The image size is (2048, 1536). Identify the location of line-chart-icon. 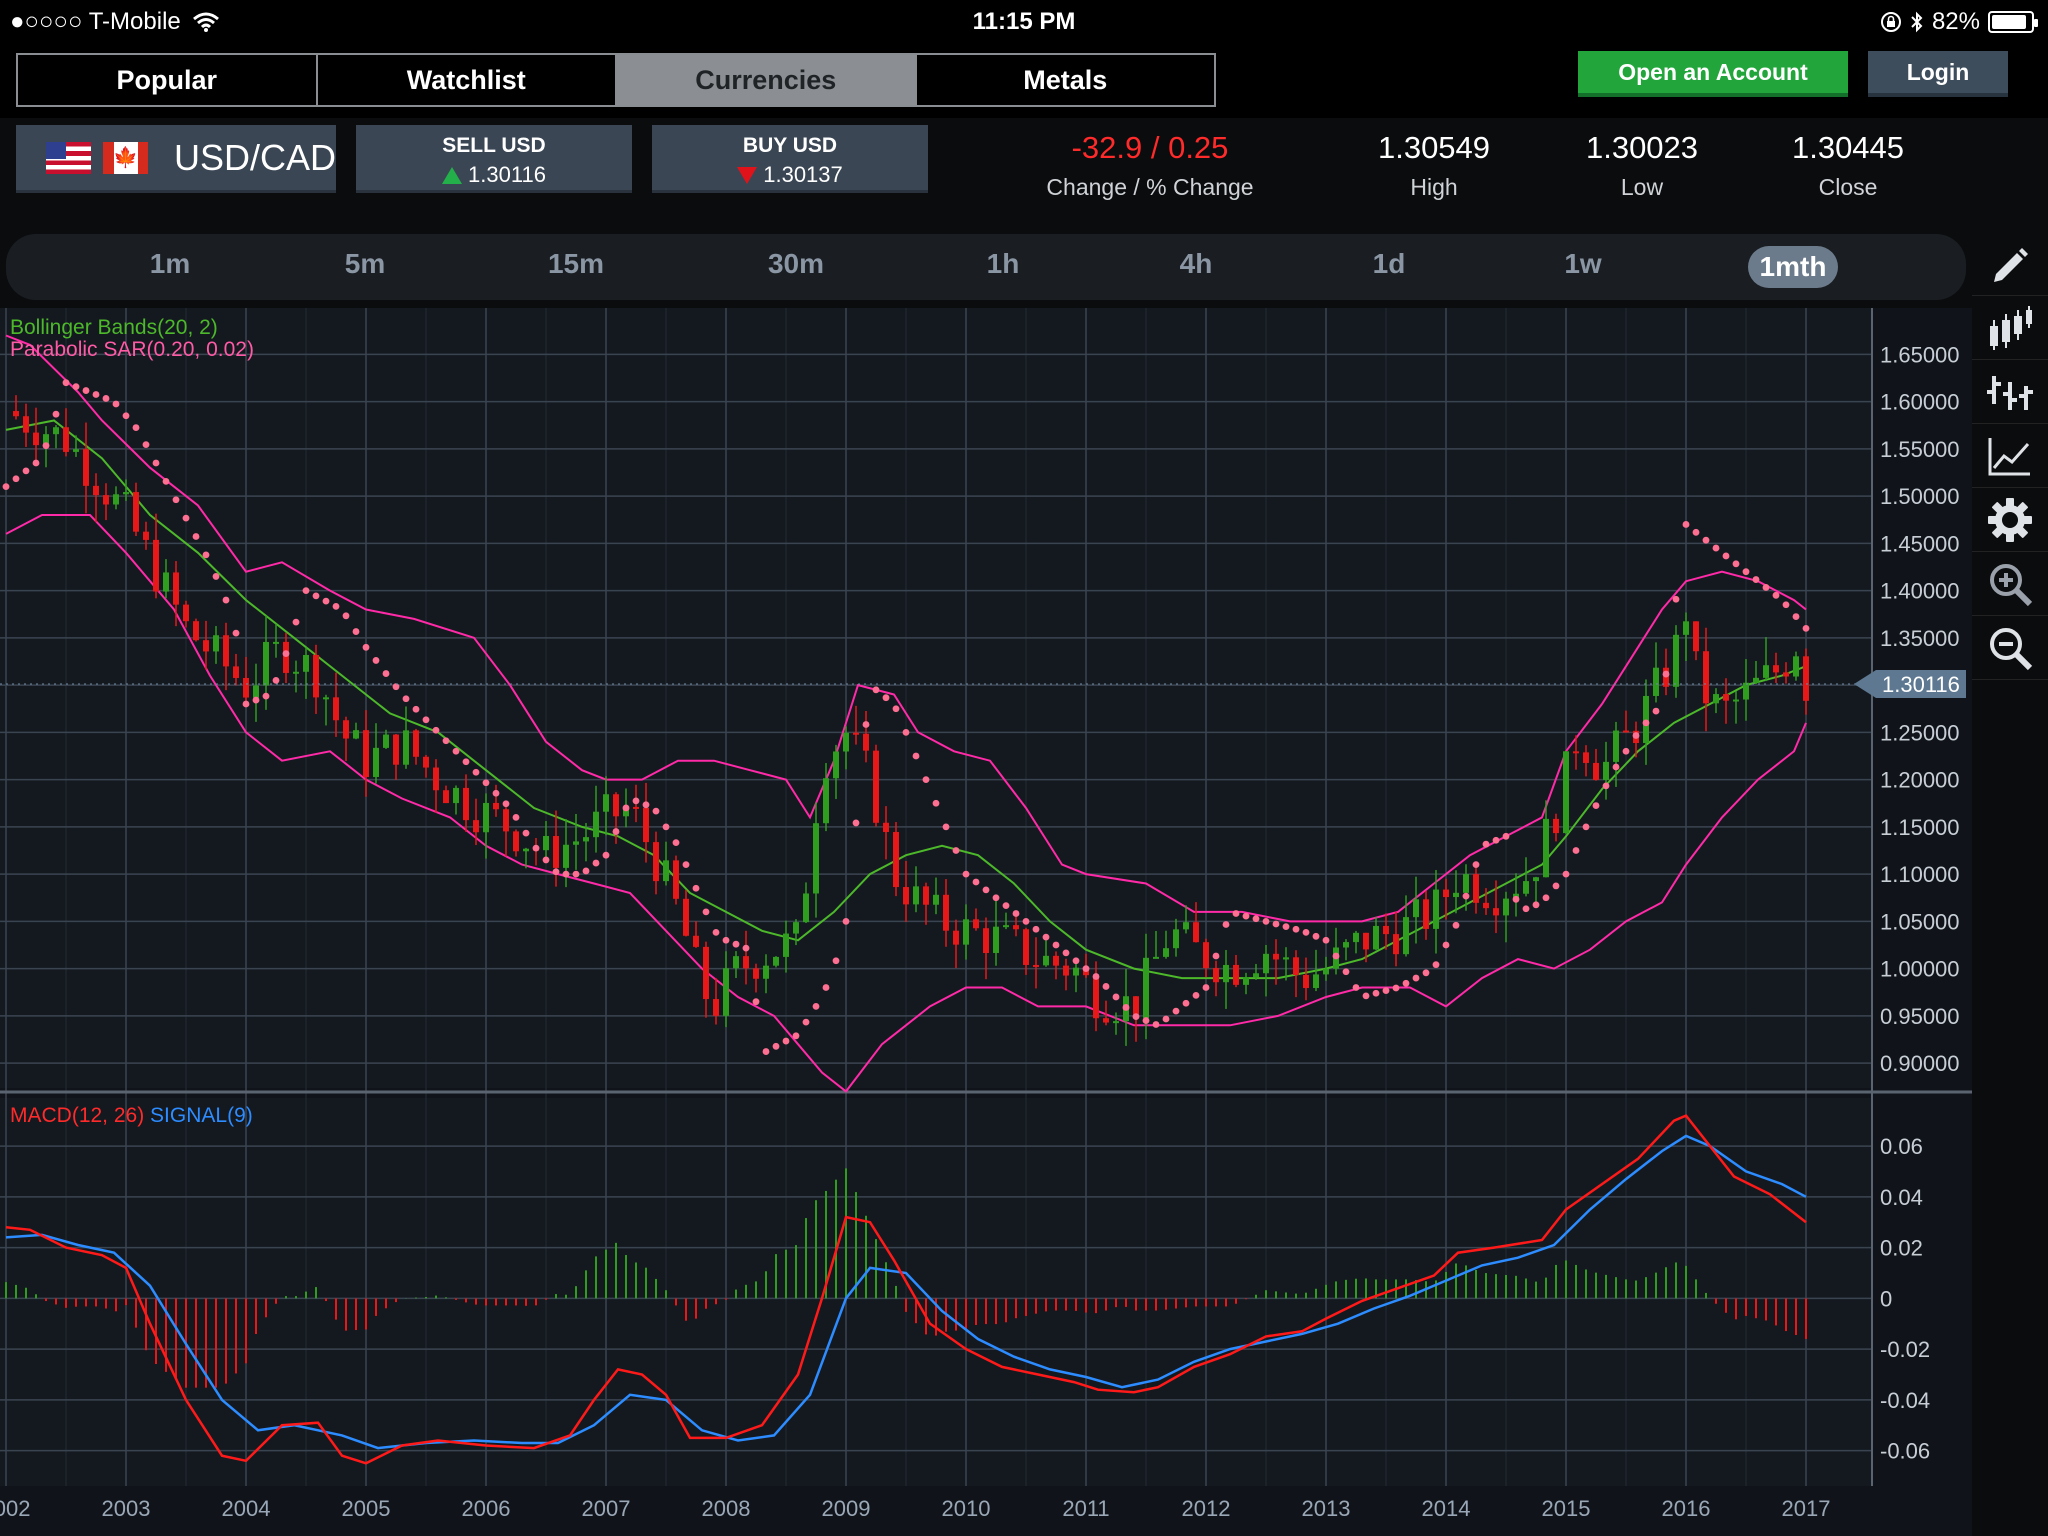
(2009, 456).